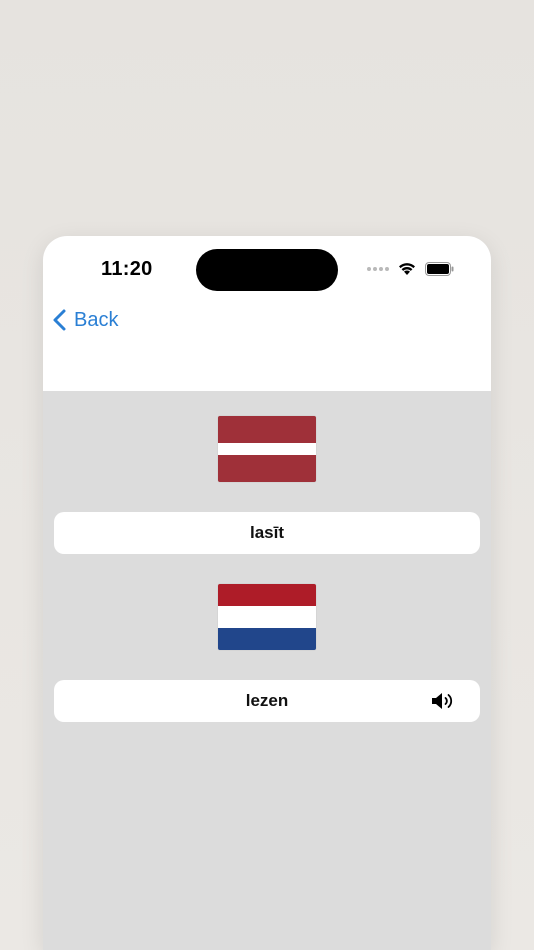 This screenshot has height=950, width=534. Describe the element at coordinates (407, 269) in the screenshot. I see `wifi-icon` at that location.